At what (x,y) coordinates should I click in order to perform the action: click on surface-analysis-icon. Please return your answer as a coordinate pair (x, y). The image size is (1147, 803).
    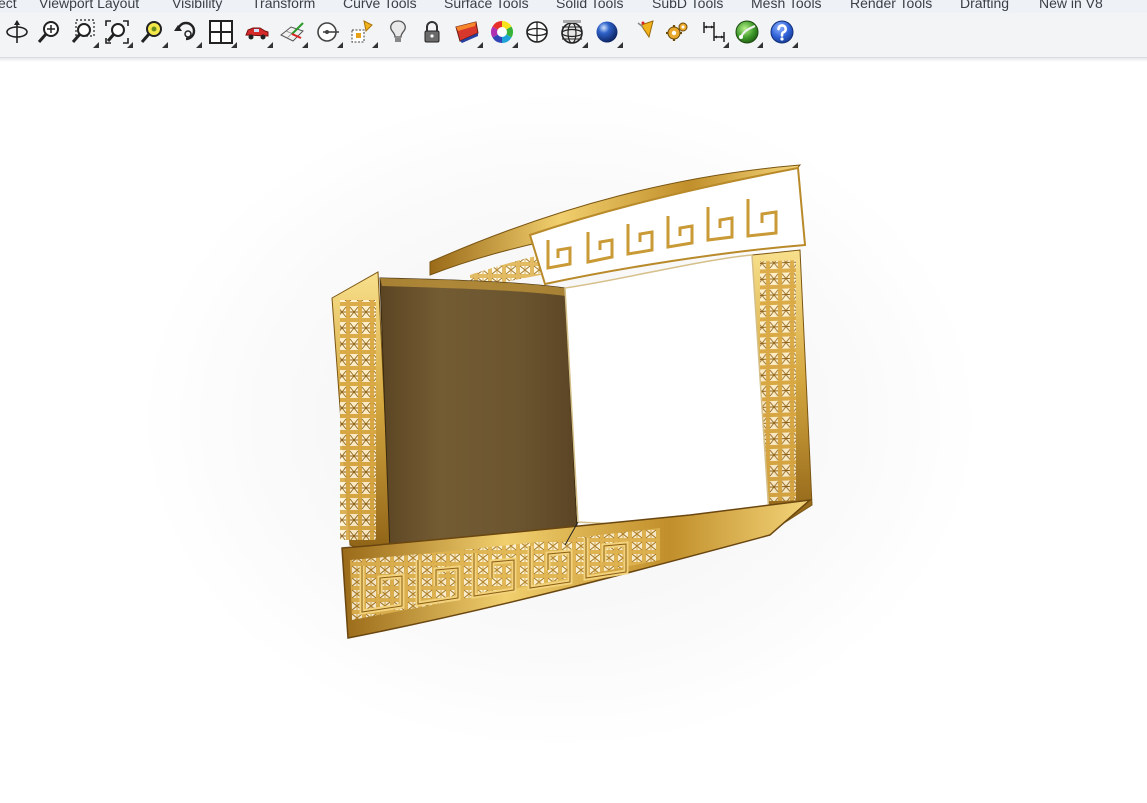
    Looking at the image, I should click on (467, 32).